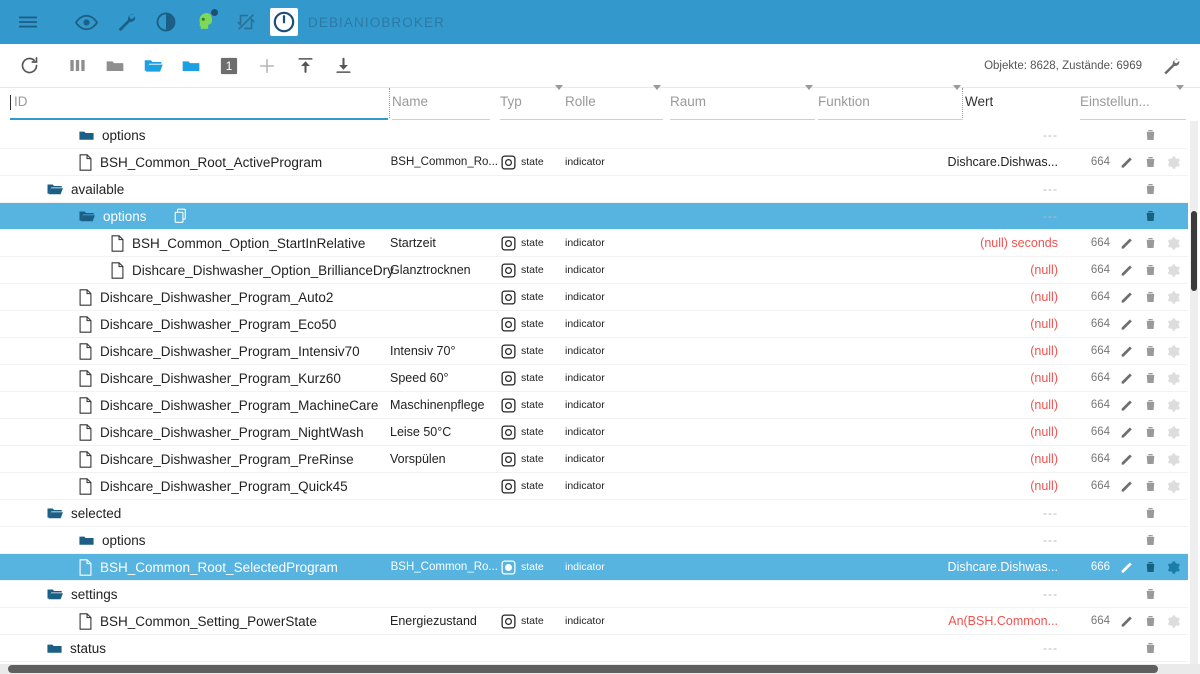 This screenshot has height=674, width=1200. I want to click on user-head-icon, so click(206, 22).